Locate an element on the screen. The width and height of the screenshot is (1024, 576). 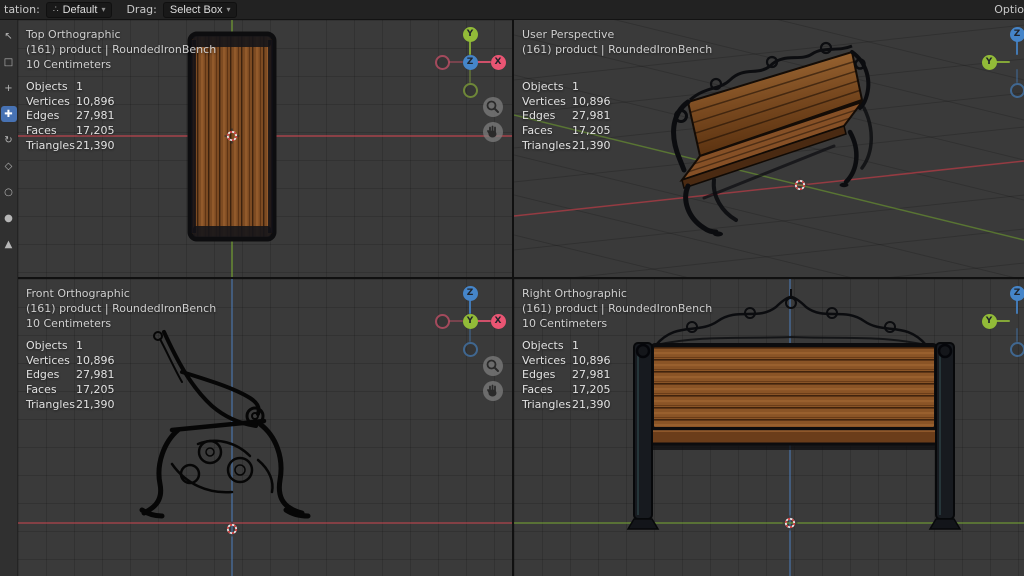
transform-orientation-dropdown: ∴ Default ▾ is located at coordinates (79, 9).